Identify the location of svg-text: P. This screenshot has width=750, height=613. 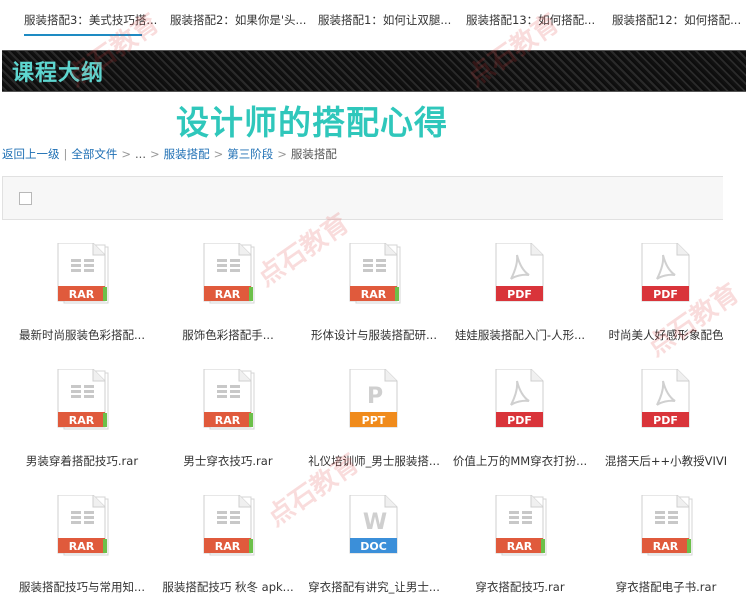
(375, 396).